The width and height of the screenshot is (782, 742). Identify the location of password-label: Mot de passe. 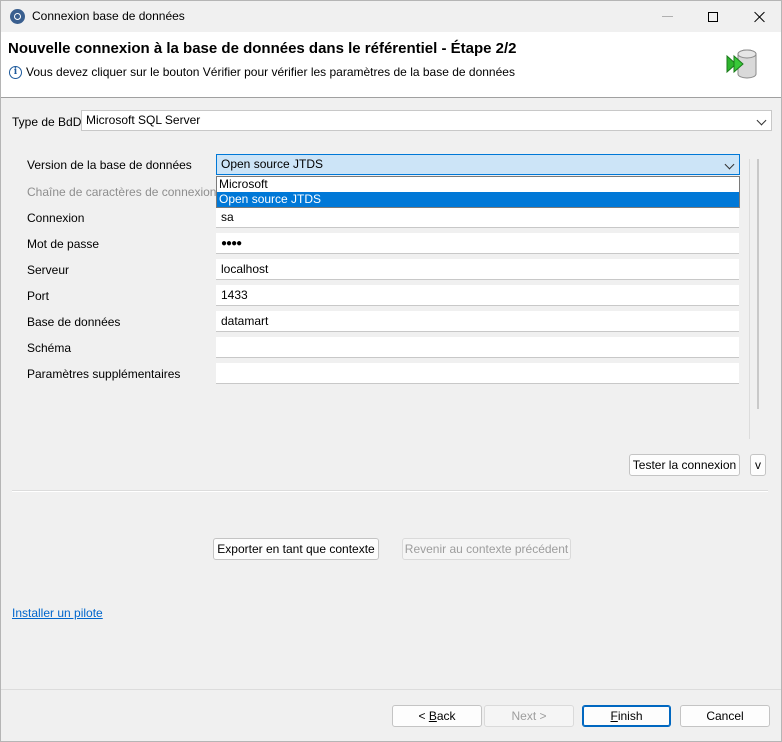
(63, 244).